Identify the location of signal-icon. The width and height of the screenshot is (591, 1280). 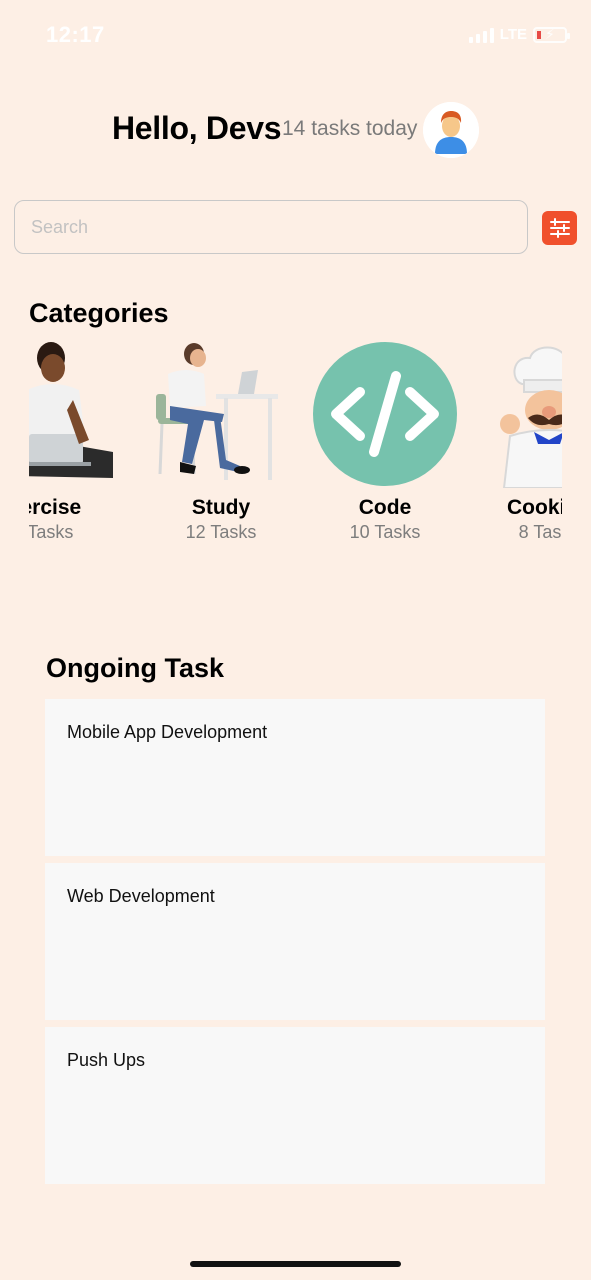
(481, 35).